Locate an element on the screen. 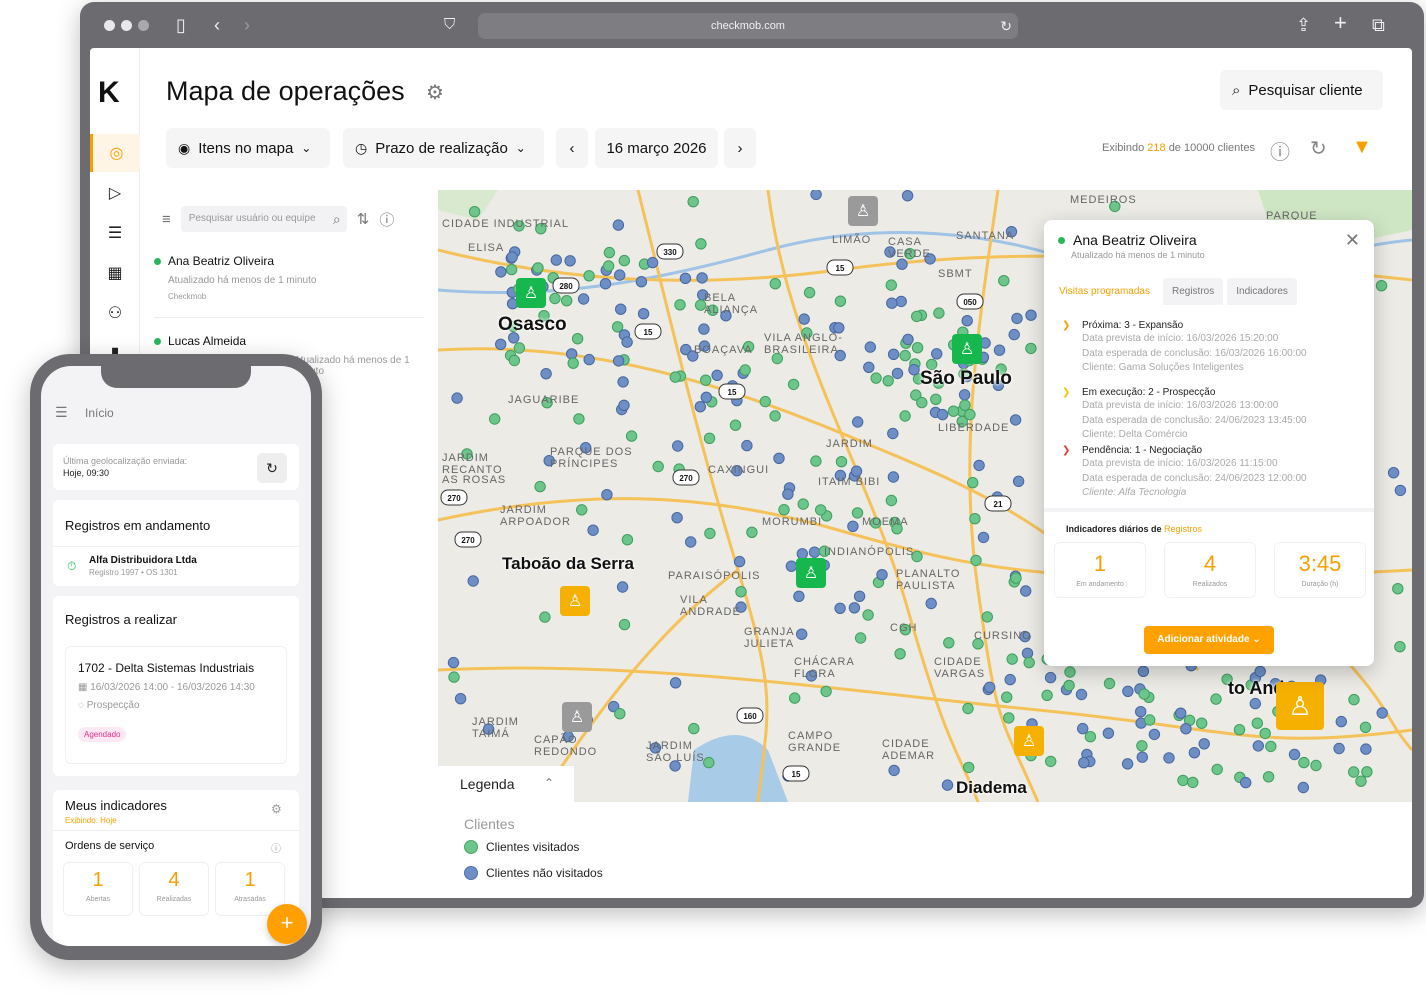 The height and width of the screenshot is (1002, 1426). map-place-label: Campo Grande is located at coordinates (815, 742).